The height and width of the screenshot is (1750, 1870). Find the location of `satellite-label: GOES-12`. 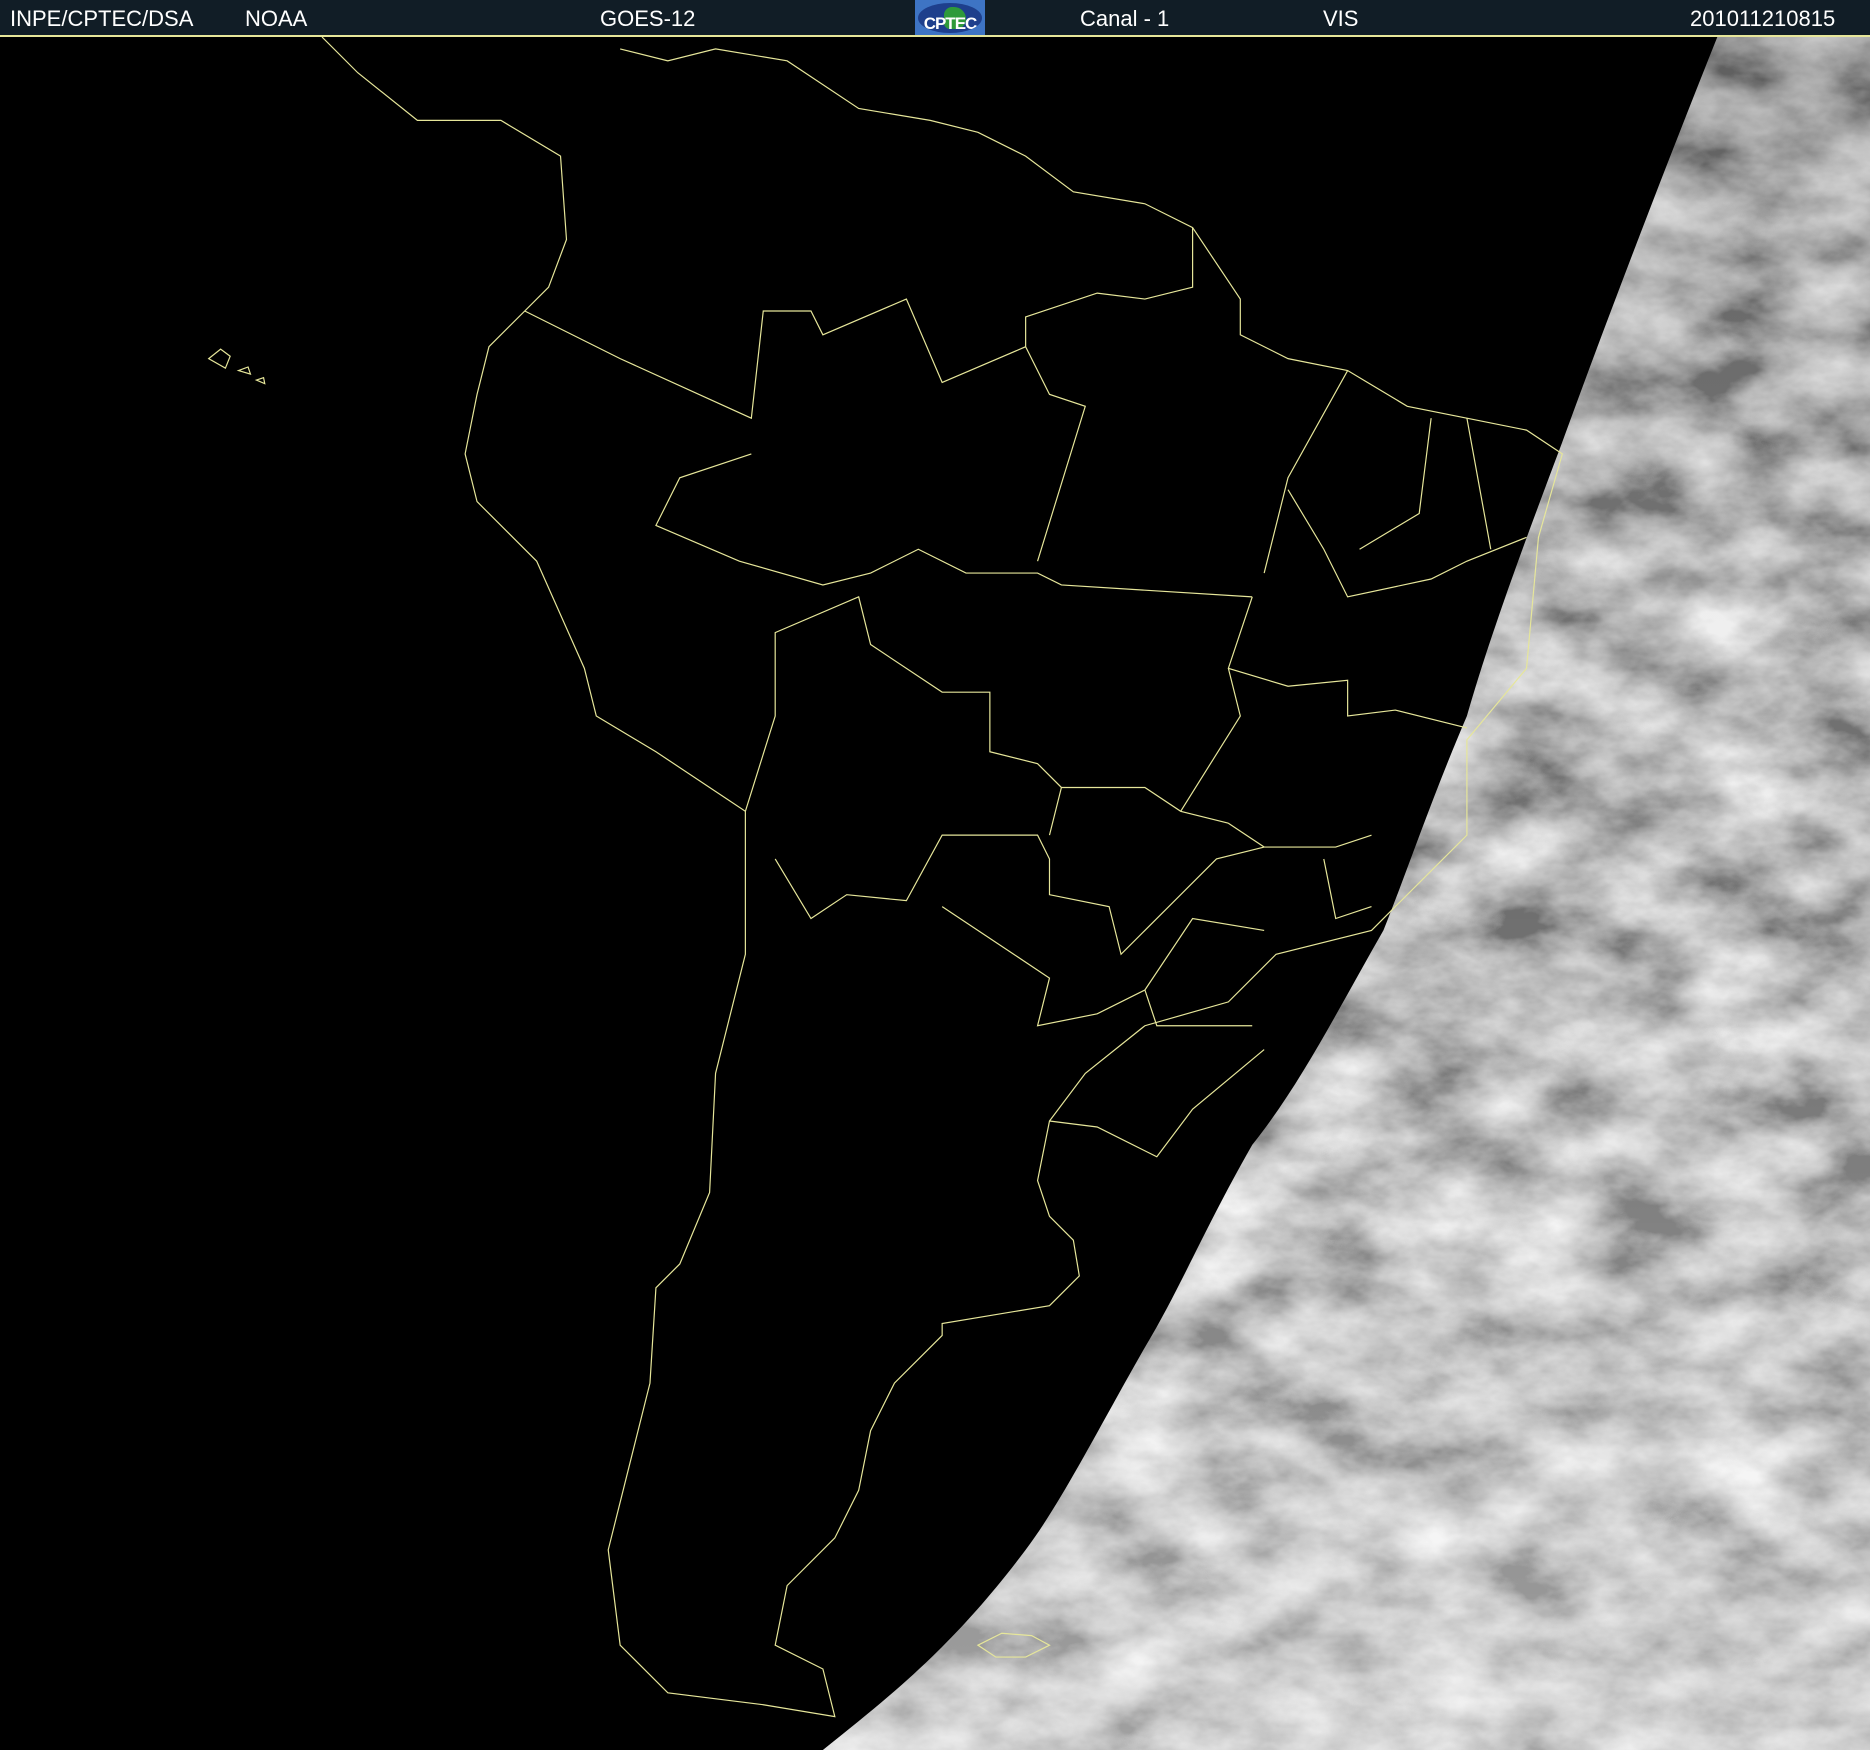

satellite-label: GOES-12 is located at coordinates (648, 18).